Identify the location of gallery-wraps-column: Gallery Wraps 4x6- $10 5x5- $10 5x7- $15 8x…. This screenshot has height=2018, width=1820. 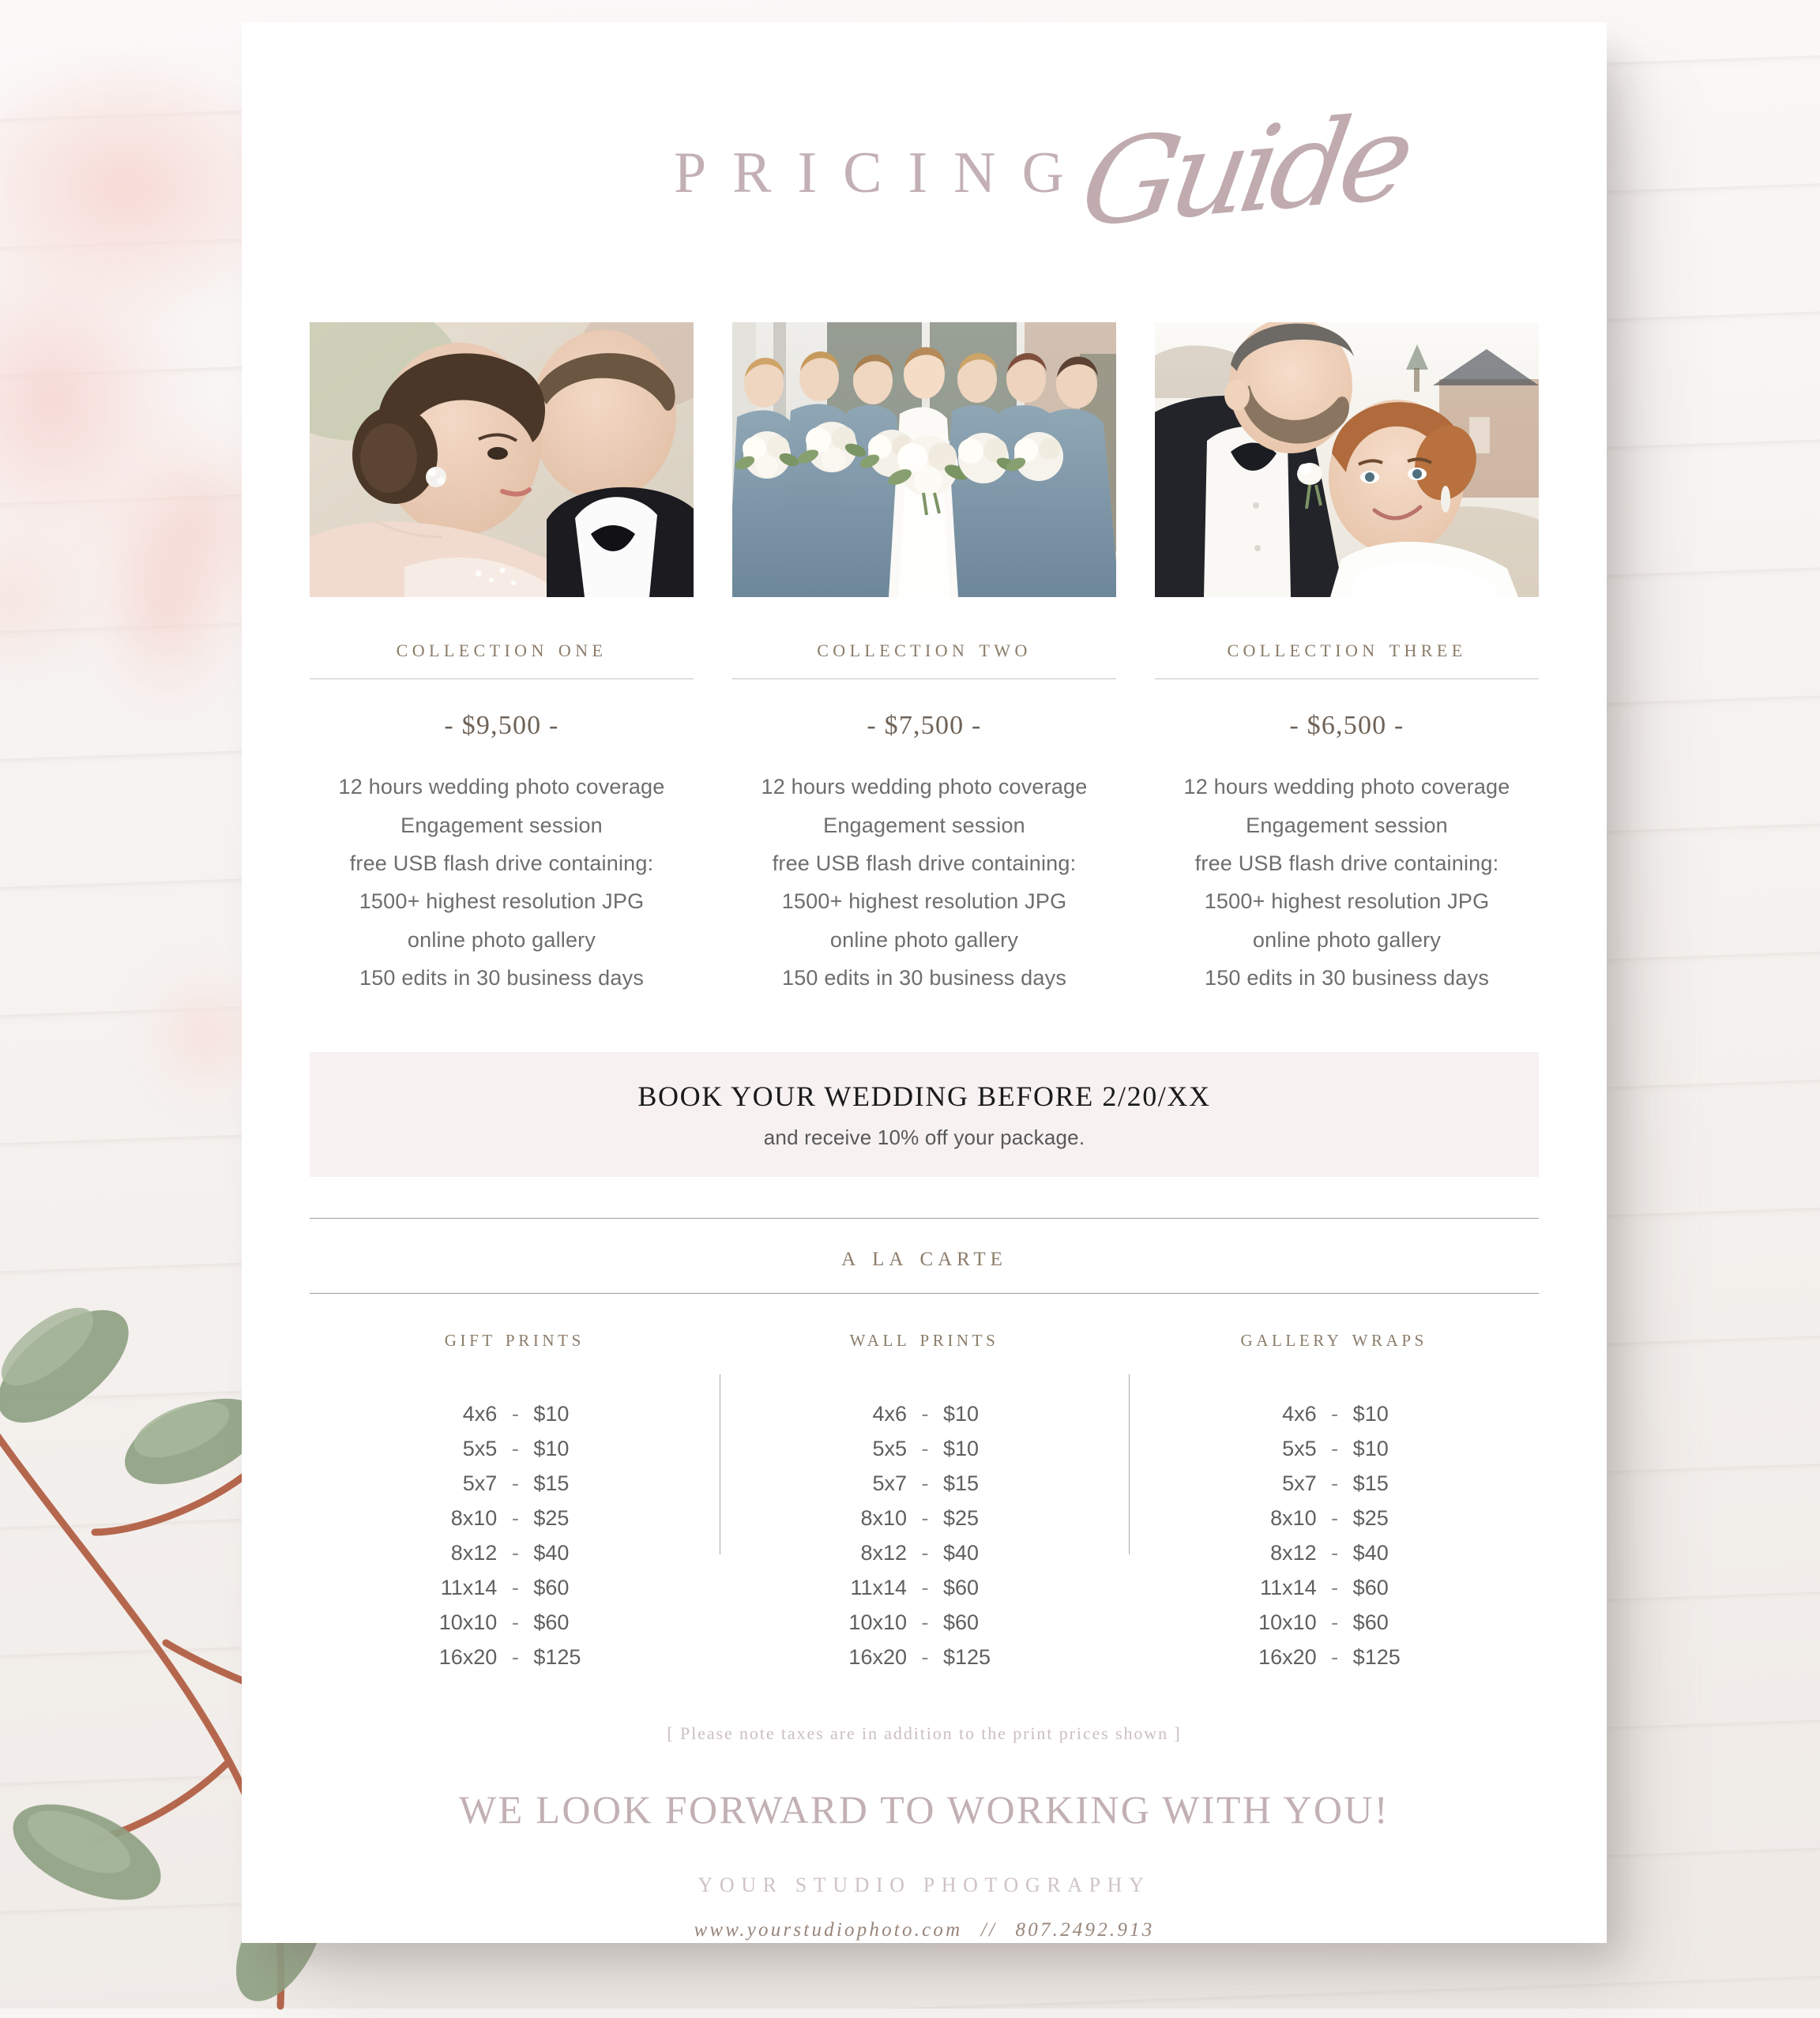
(1334, 1499).